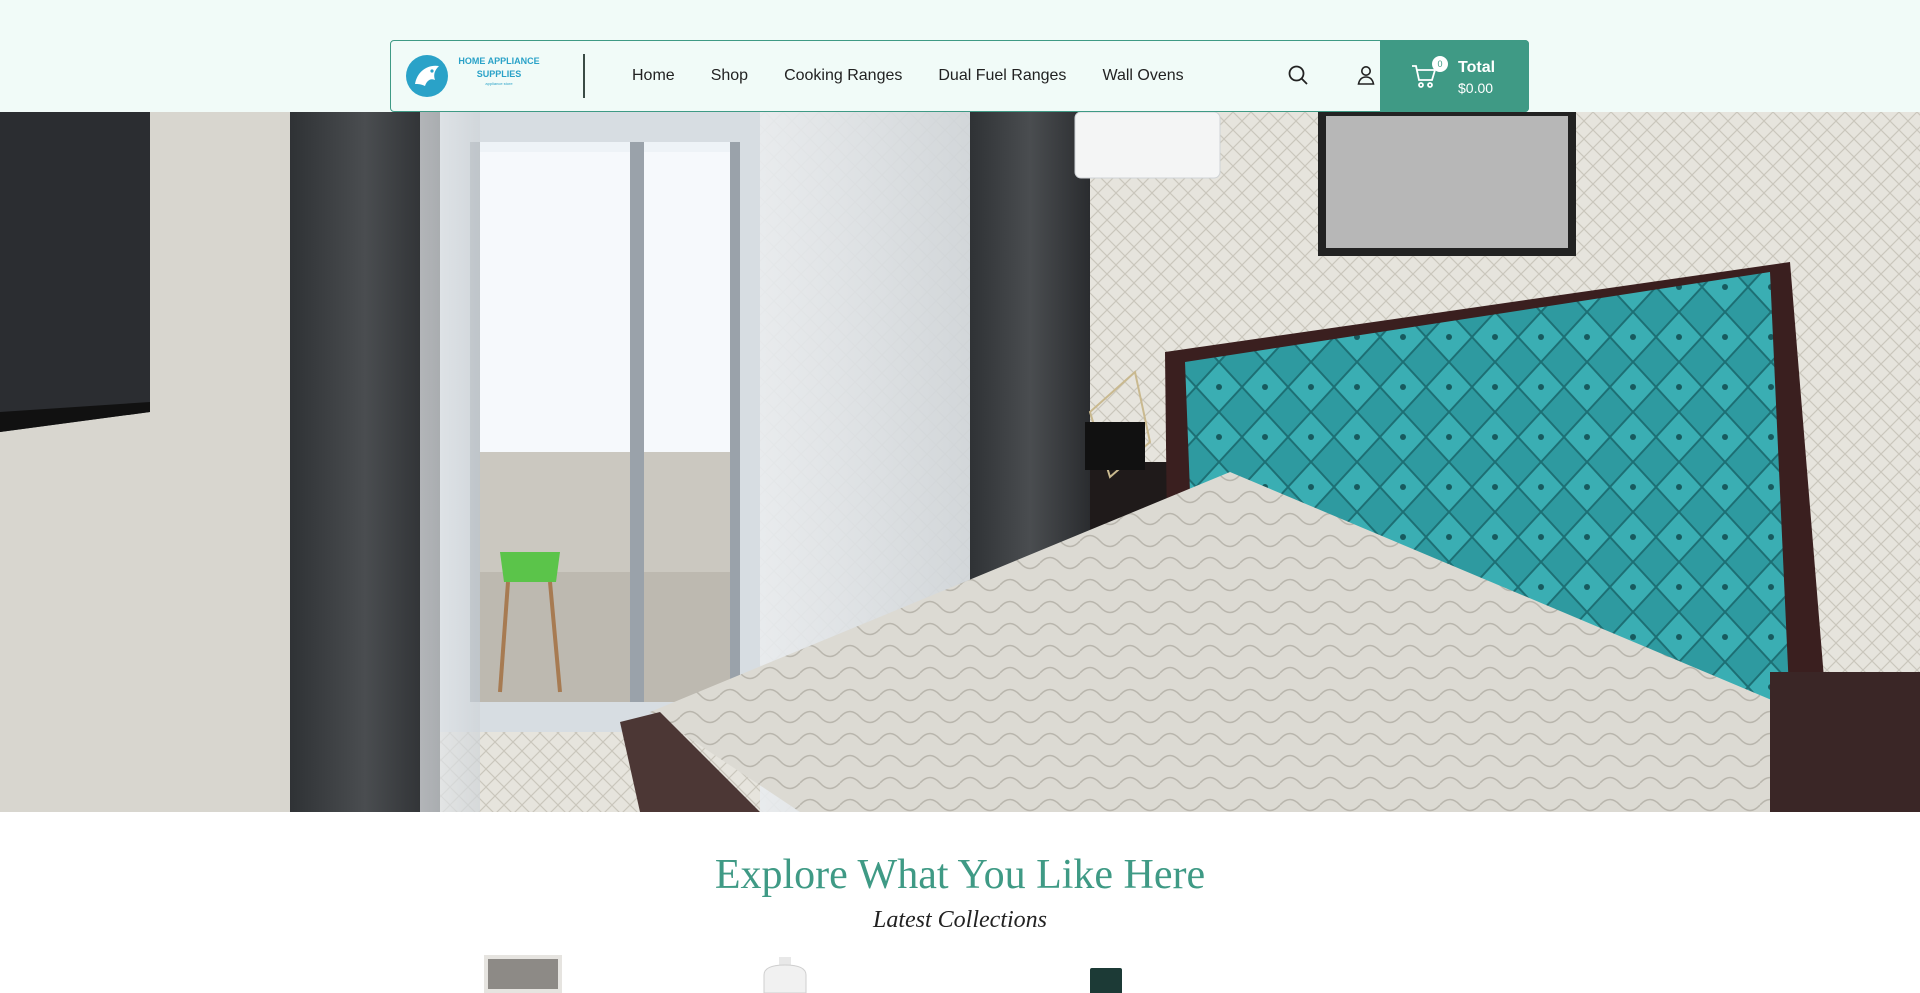 The height and width of the screenshot is (993, 1920). I want to click on nav-item-wall-ovens: Wall Ovens, so click(1142, 76).